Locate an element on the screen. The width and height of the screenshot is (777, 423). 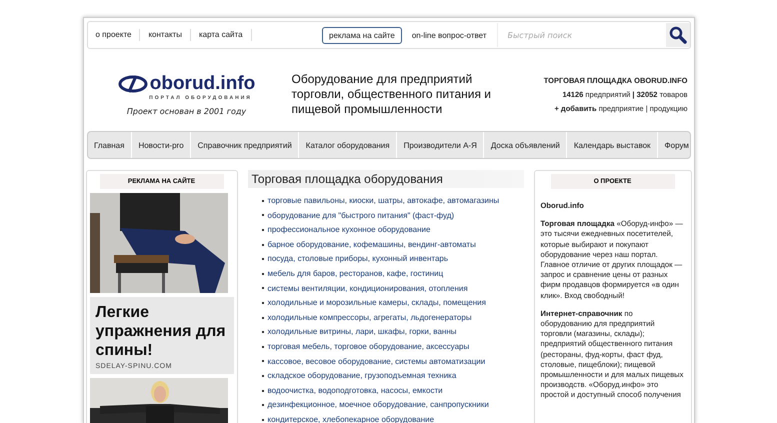
catalog-link: холодильные и морозильные камеры, склады, помещения is located at coordinates (386, 303).